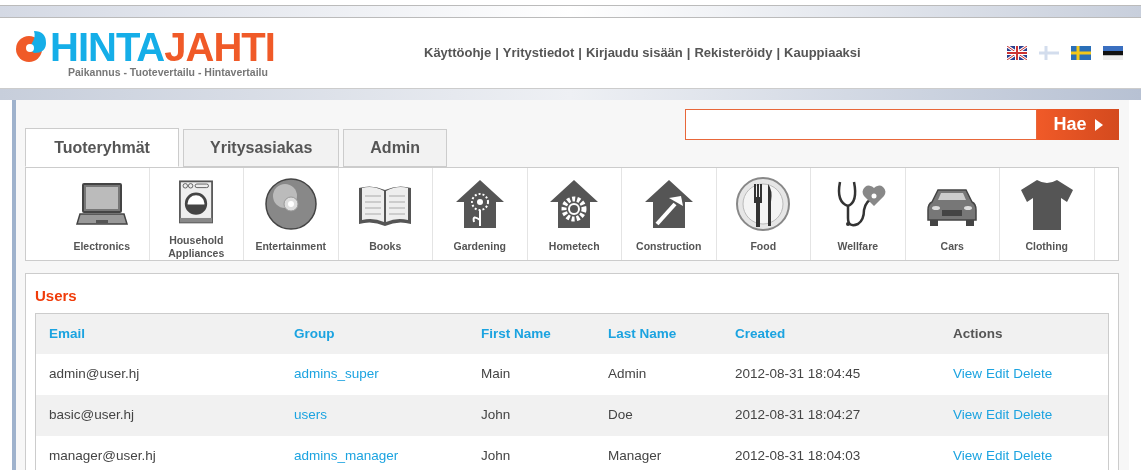 The width and height of the screenshot is (1141, 470). Describe the element at coordinates (196, 214) in the screenshot. I see `category-tile: Household Appliances` at that location.